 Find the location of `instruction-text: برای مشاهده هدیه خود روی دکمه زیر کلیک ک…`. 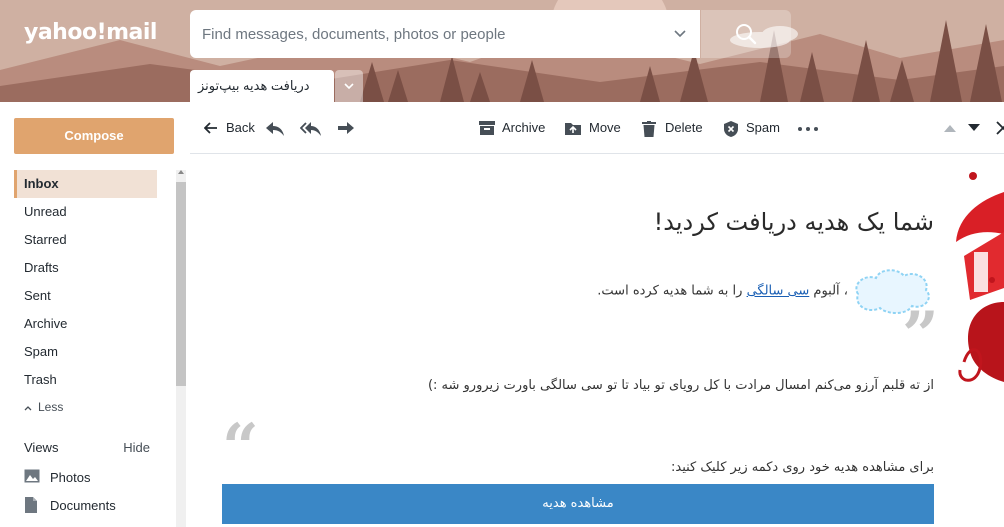

instruction-text: برای مشاهده هدیه خود روی دکمه زیر کلیک ک… is located at coordinates (802, 467).